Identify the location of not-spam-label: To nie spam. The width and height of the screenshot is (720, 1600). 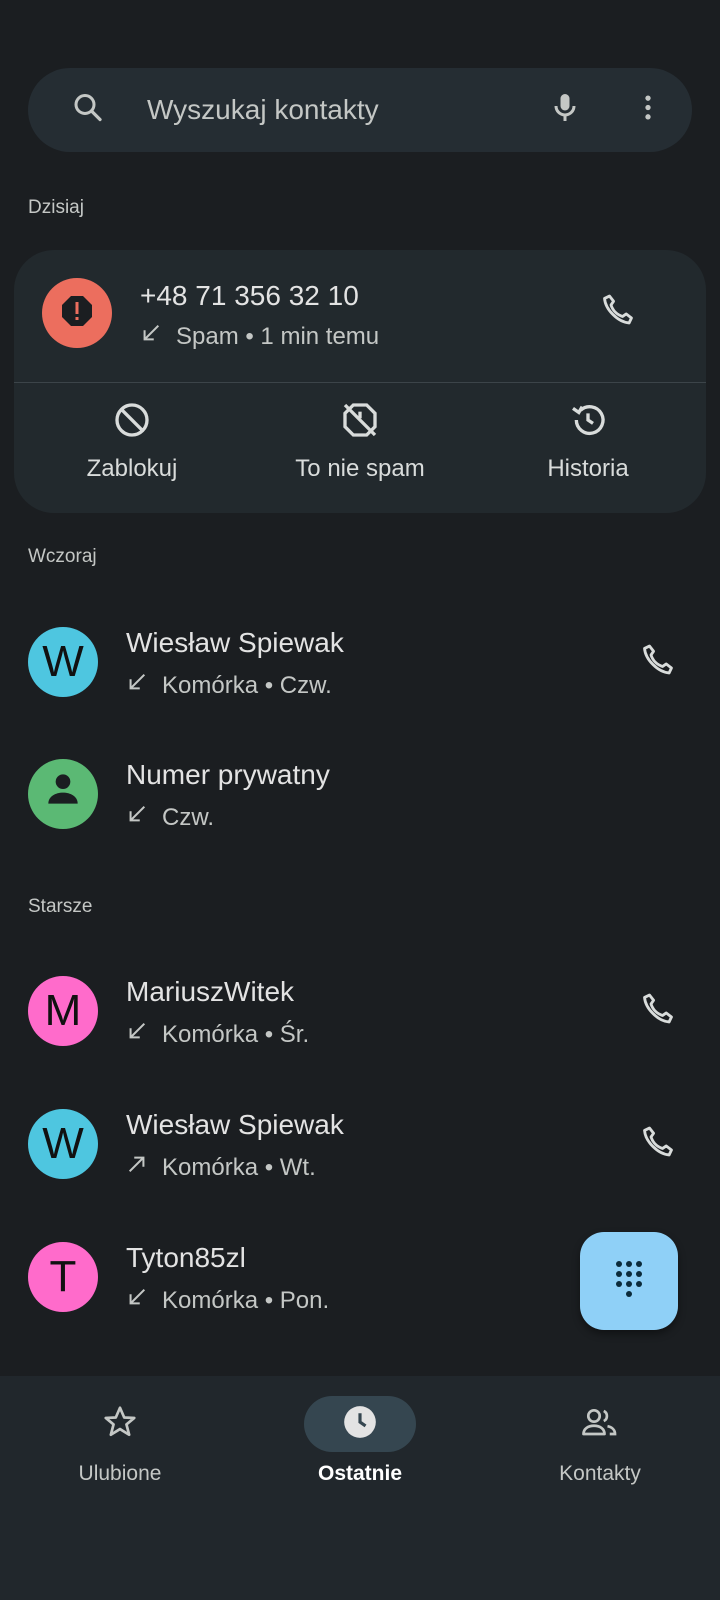
(360, 468).